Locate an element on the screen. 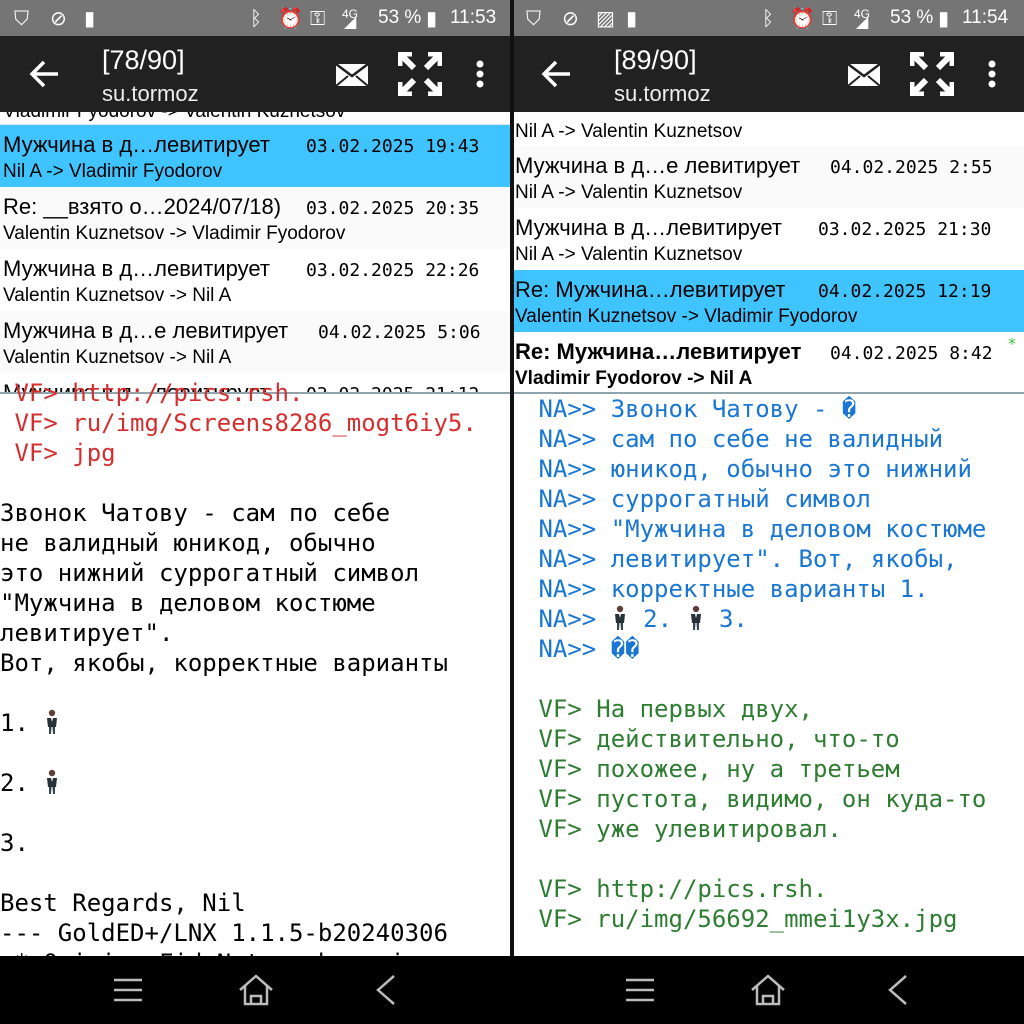 The width and height of the screenshot is (1024, 1024). body-text: 1. is located at coordinates (22, 723).